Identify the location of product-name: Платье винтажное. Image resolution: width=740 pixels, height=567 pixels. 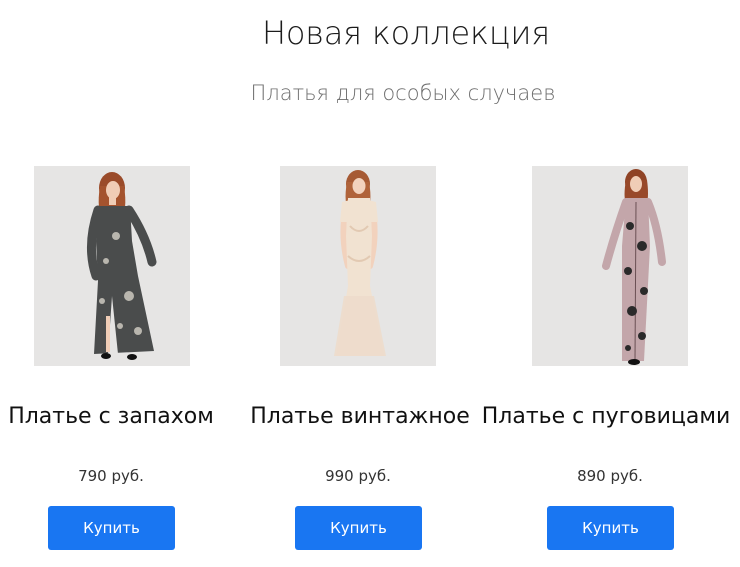
(360, 416).